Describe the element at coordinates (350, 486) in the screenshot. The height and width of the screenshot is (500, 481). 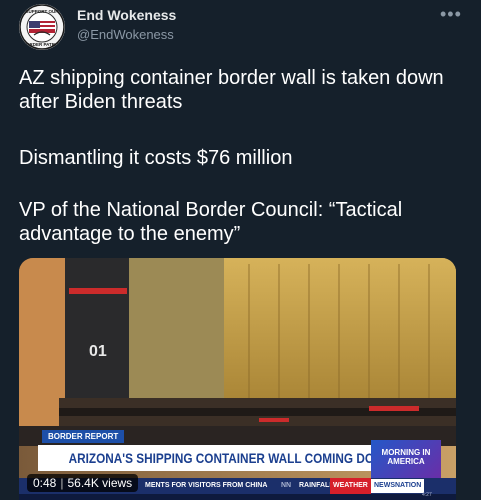
I see `ticker-weather: WEATHER` at that location.